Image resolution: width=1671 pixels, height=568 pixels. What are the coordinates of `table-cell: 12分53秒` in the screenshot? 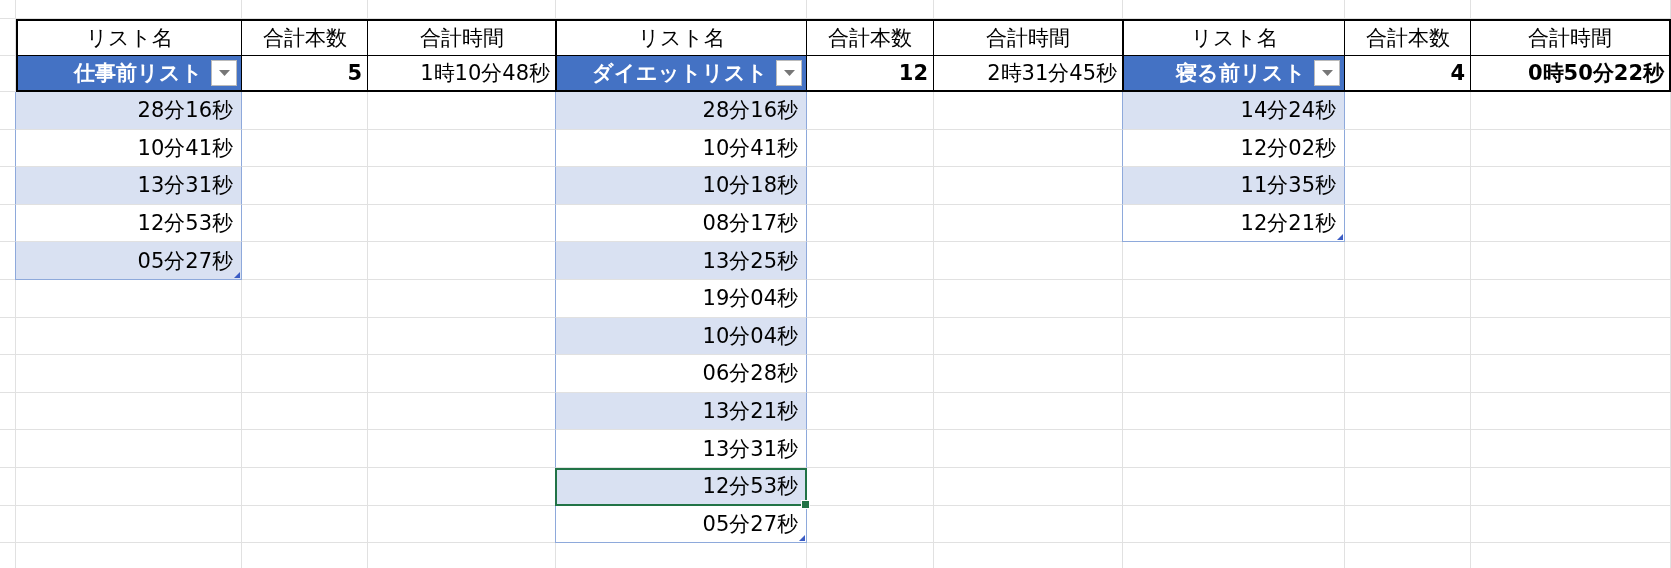 It's located at (681, 486).